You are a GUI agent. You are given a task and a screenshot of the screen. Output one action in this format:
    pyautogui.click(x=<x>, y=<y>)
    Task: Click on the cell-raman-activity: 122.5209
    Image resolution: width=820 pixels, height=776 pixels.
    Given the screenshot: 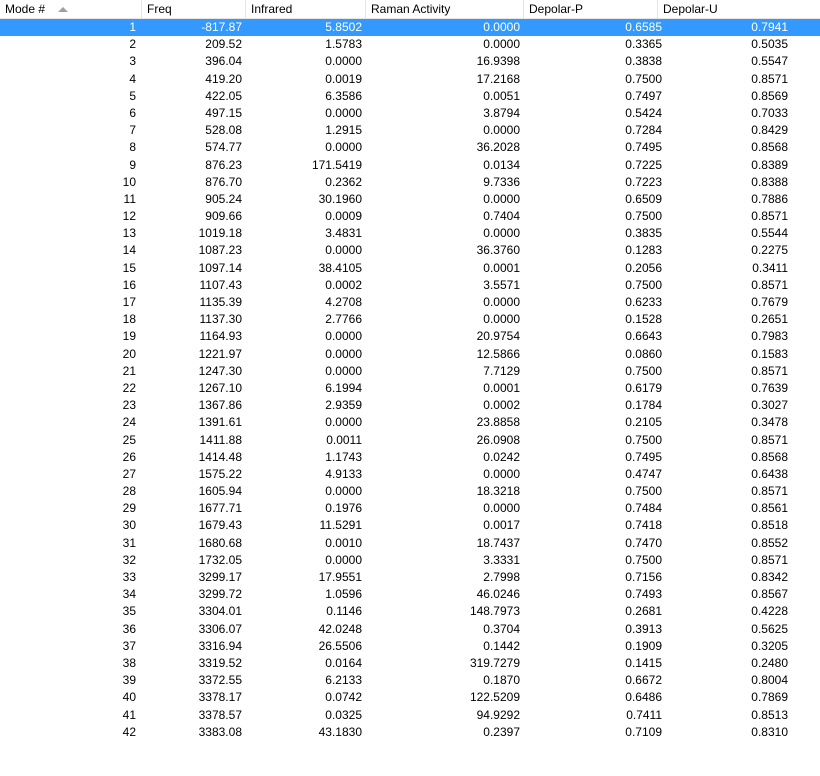 What is the action you would take?
    pyautogui.click(x=494, y=697)
    